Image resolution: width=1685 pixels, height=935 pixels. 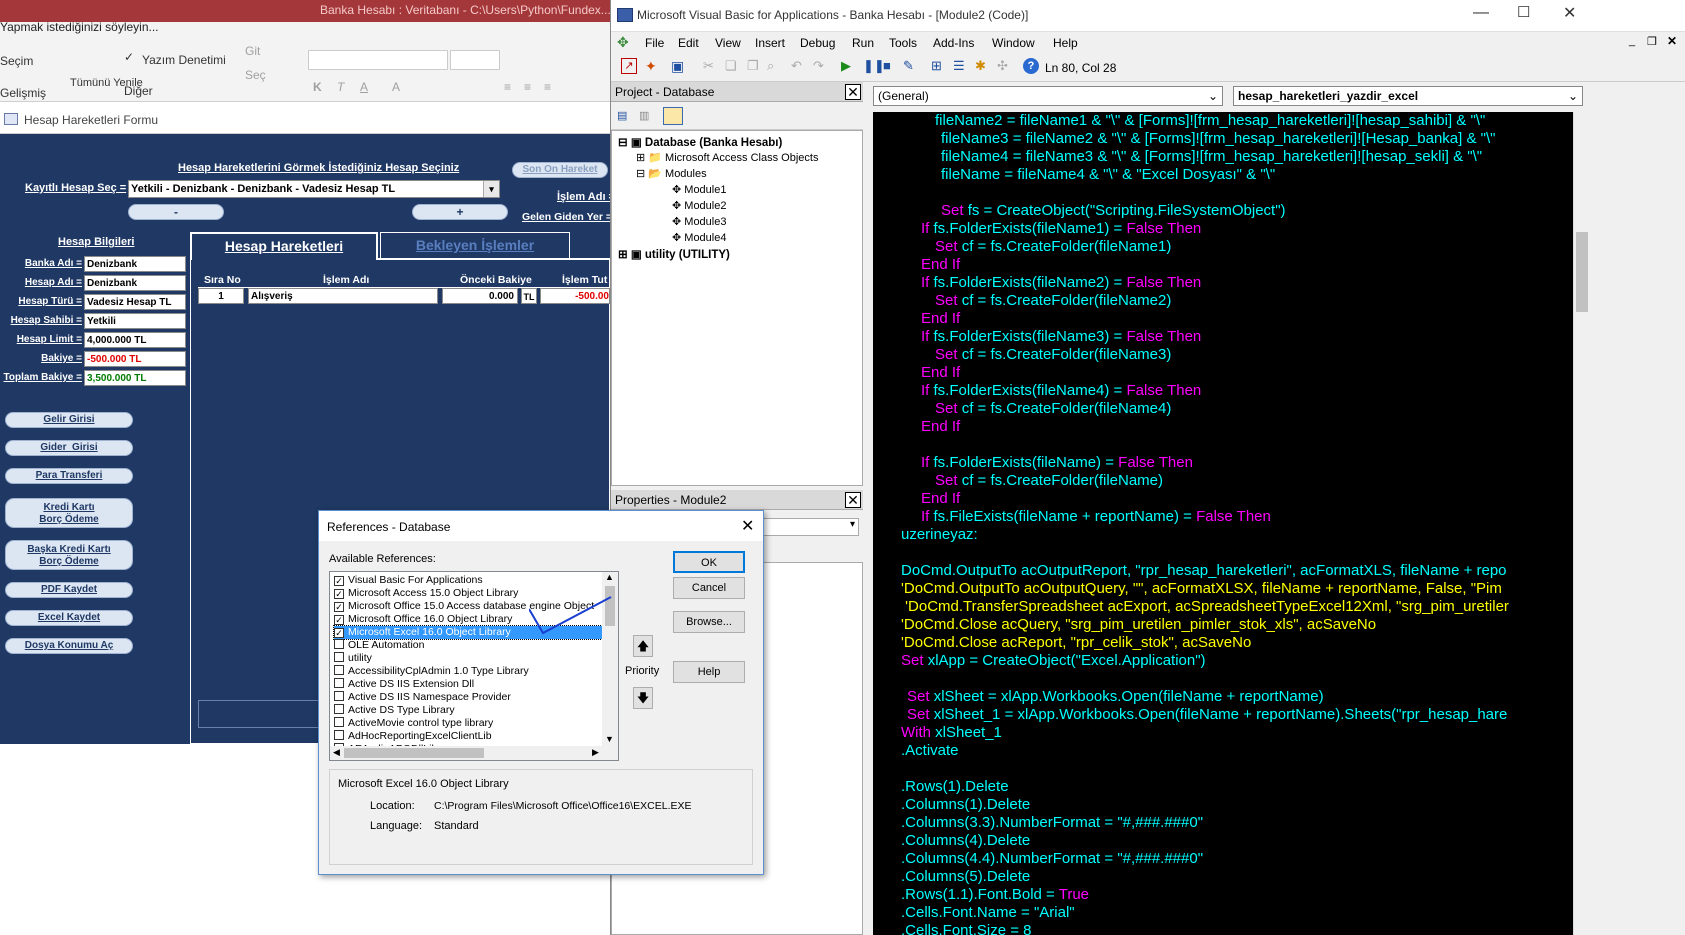 What do you see at coordinates (460, 212) in the screenshot?
I see `plus-button: +` at bounding box center [460, 212].